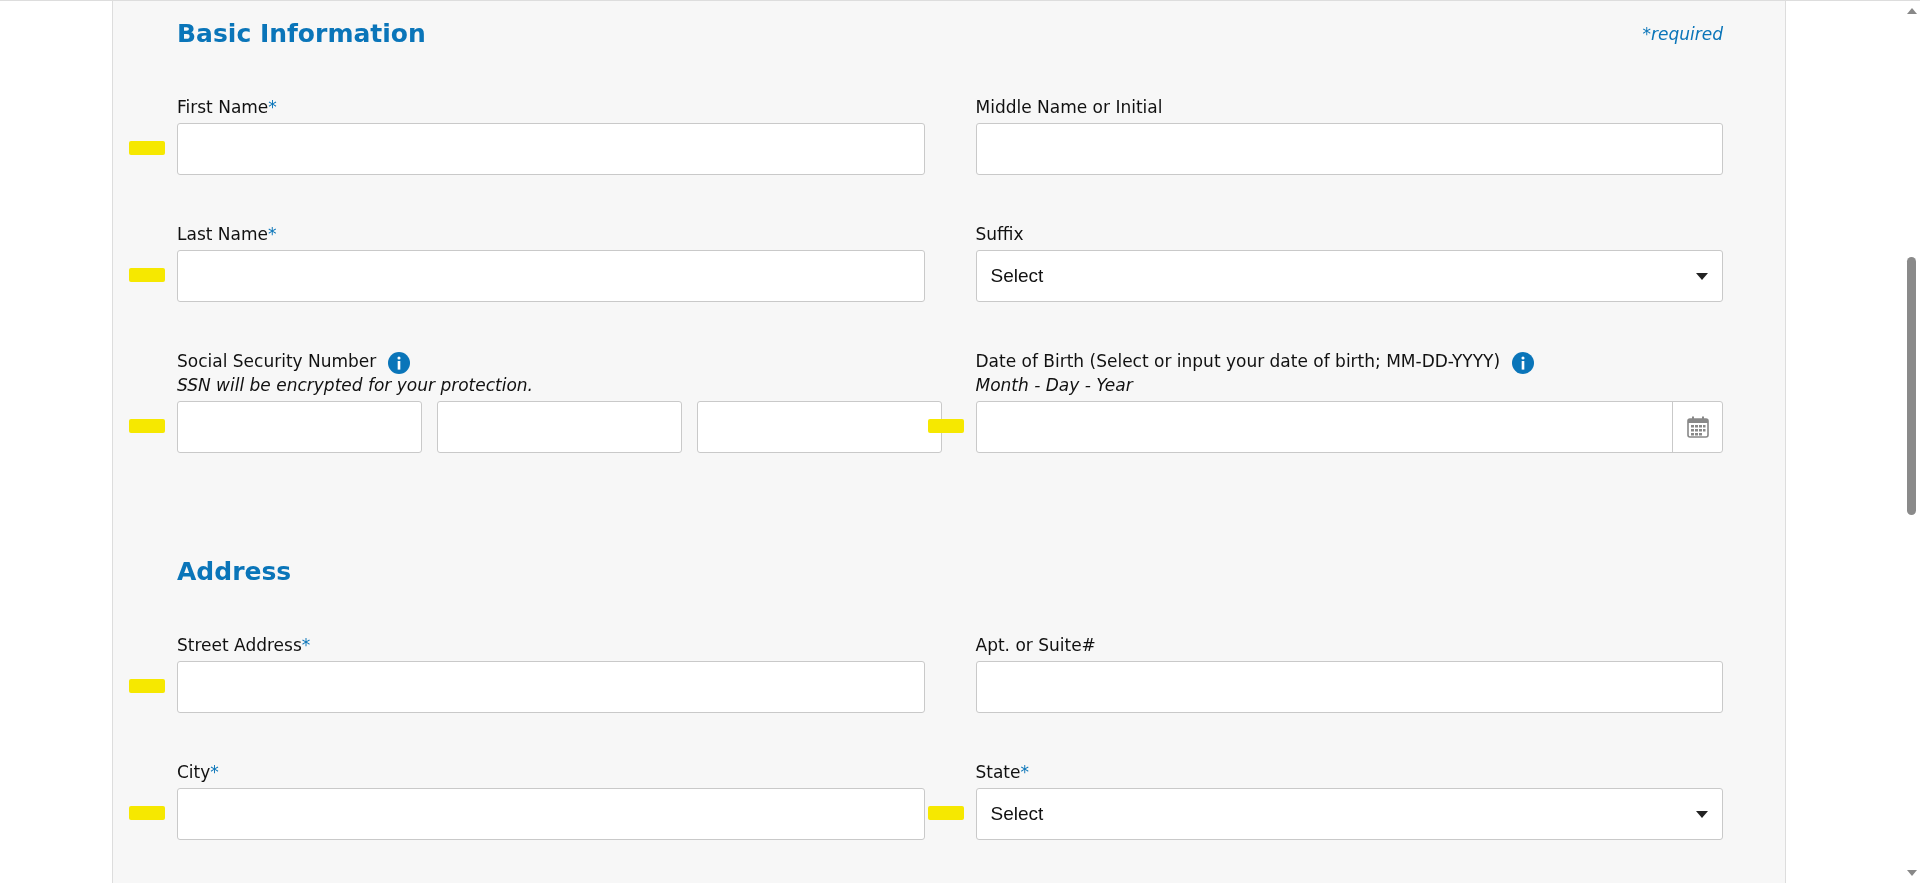 Image resolution: width=1920 pixels, height=883 pixels. Describe the element at coordinates (355, 385) in the screenshot. I see `field-hint: SSN will be encrypted for your protection.` at that location.